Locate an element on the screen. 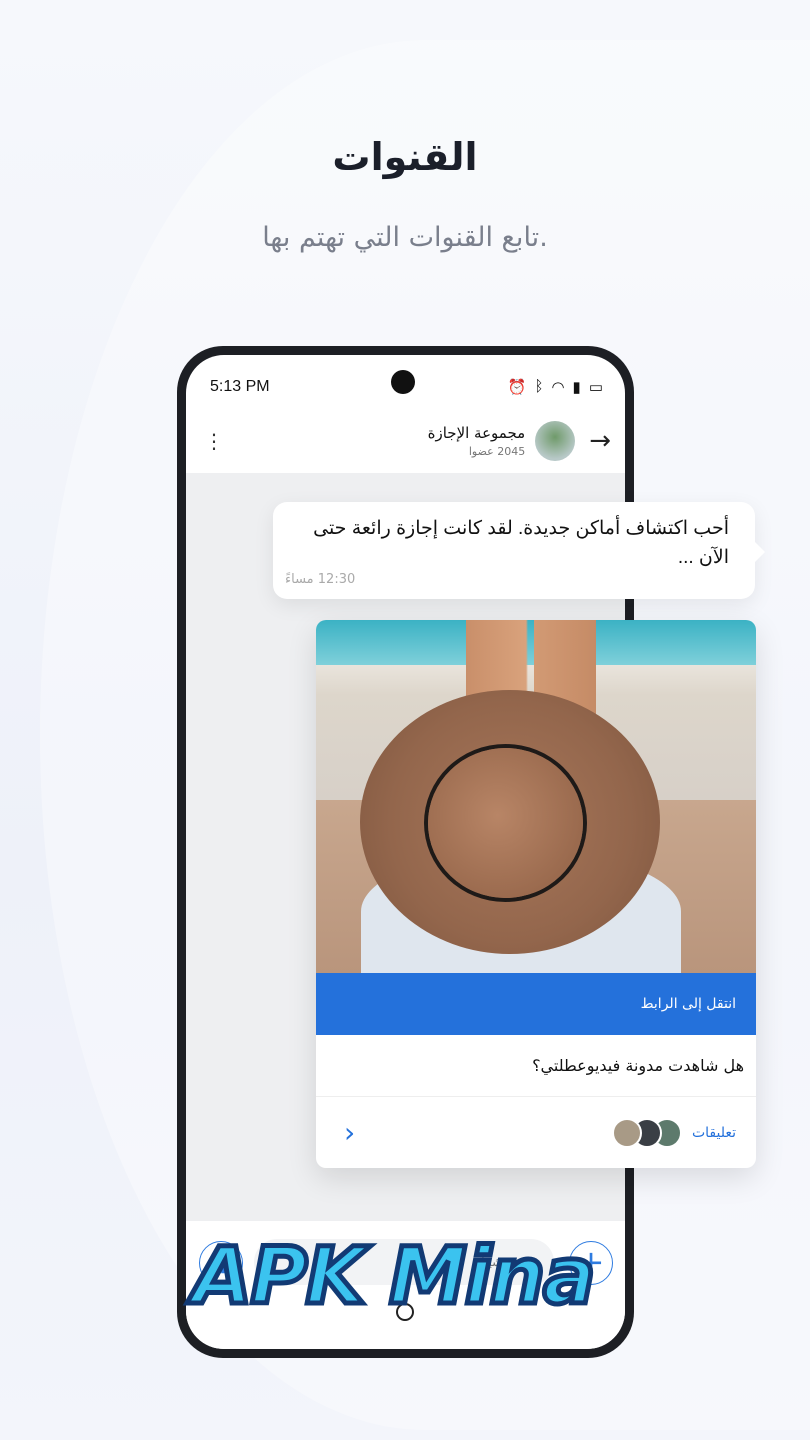  page-subtitle: تابع القنوات التي تهتم بها. is located at coordinates (405, 237).